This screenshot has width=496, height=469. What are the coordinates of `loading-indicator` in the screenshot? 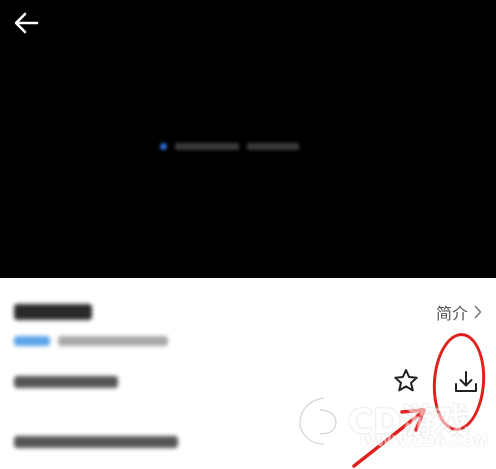 It's located at (233, 146).